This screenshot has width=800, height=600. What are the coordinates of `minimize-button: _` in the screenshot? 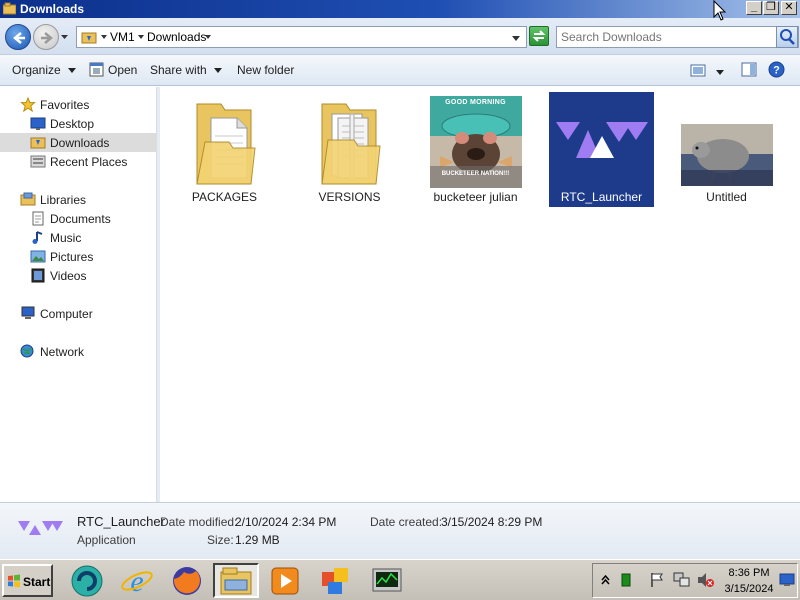 It's located at (754, 8).